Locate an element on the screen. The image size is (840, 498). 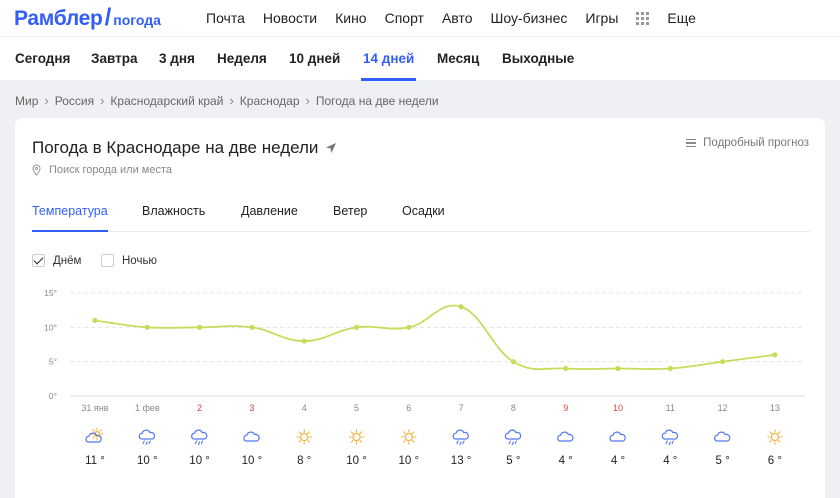
day-label: 3 is located at coordinates (251, 408).